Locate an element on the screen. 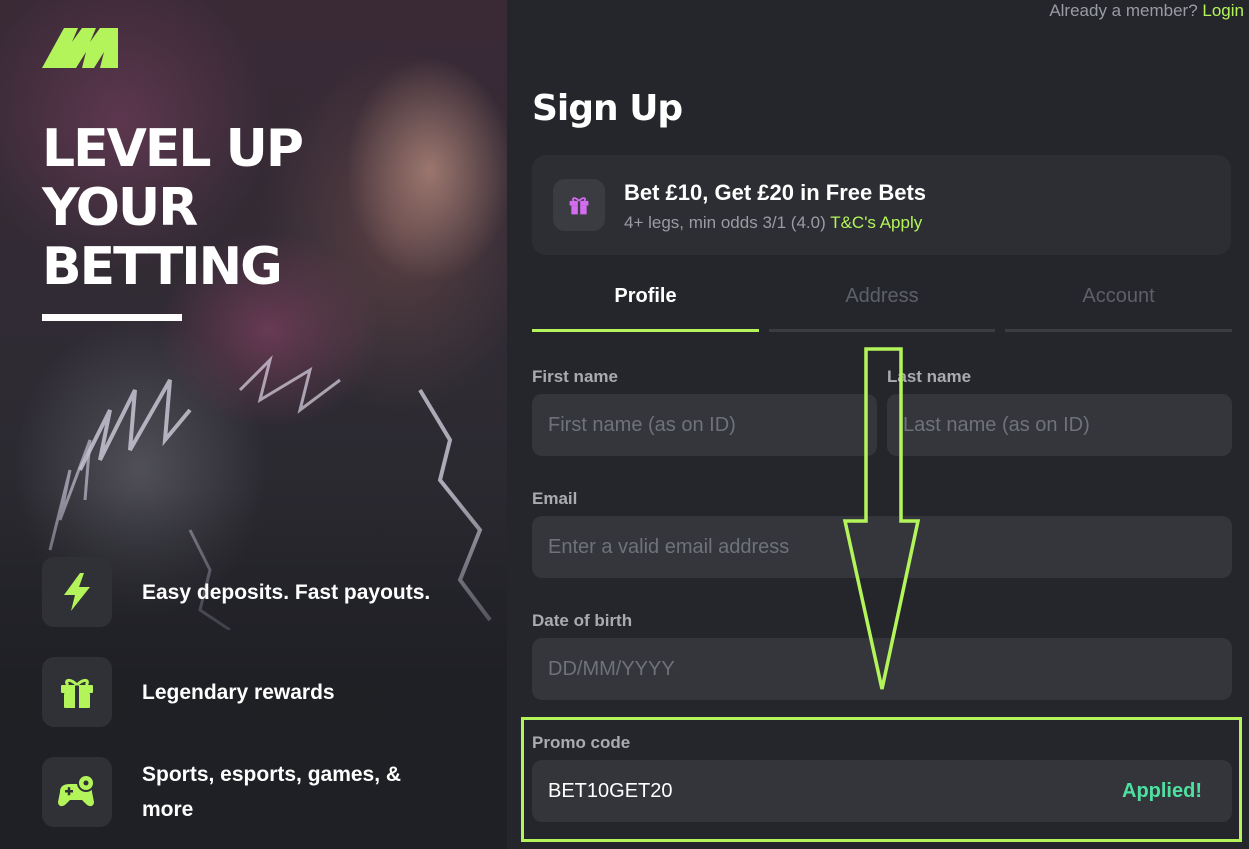 Image resolution: width=1249 pixels, height=849 pixels. promo-code-input is located at coordinates (835, 791).